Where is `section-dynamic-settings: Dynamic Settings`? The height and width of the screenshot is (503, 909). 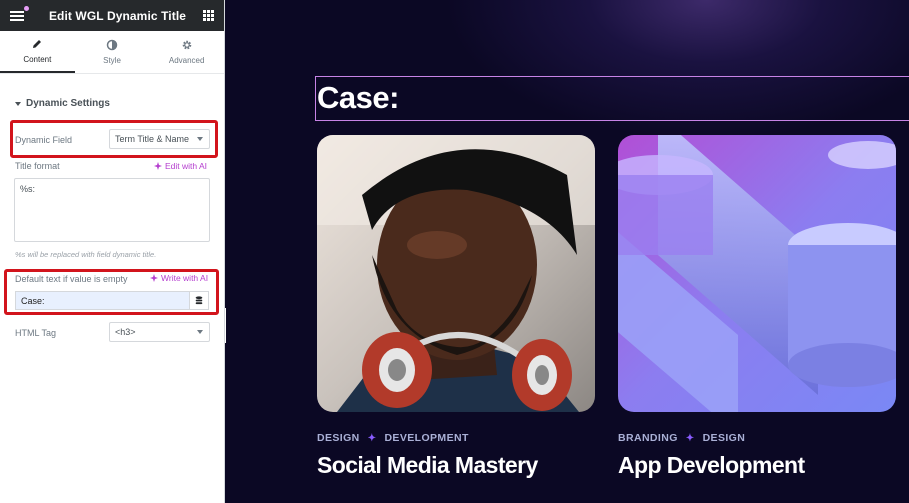 section-dynamic-settings: Dynamic Settings is located at coordinates (62, 103).